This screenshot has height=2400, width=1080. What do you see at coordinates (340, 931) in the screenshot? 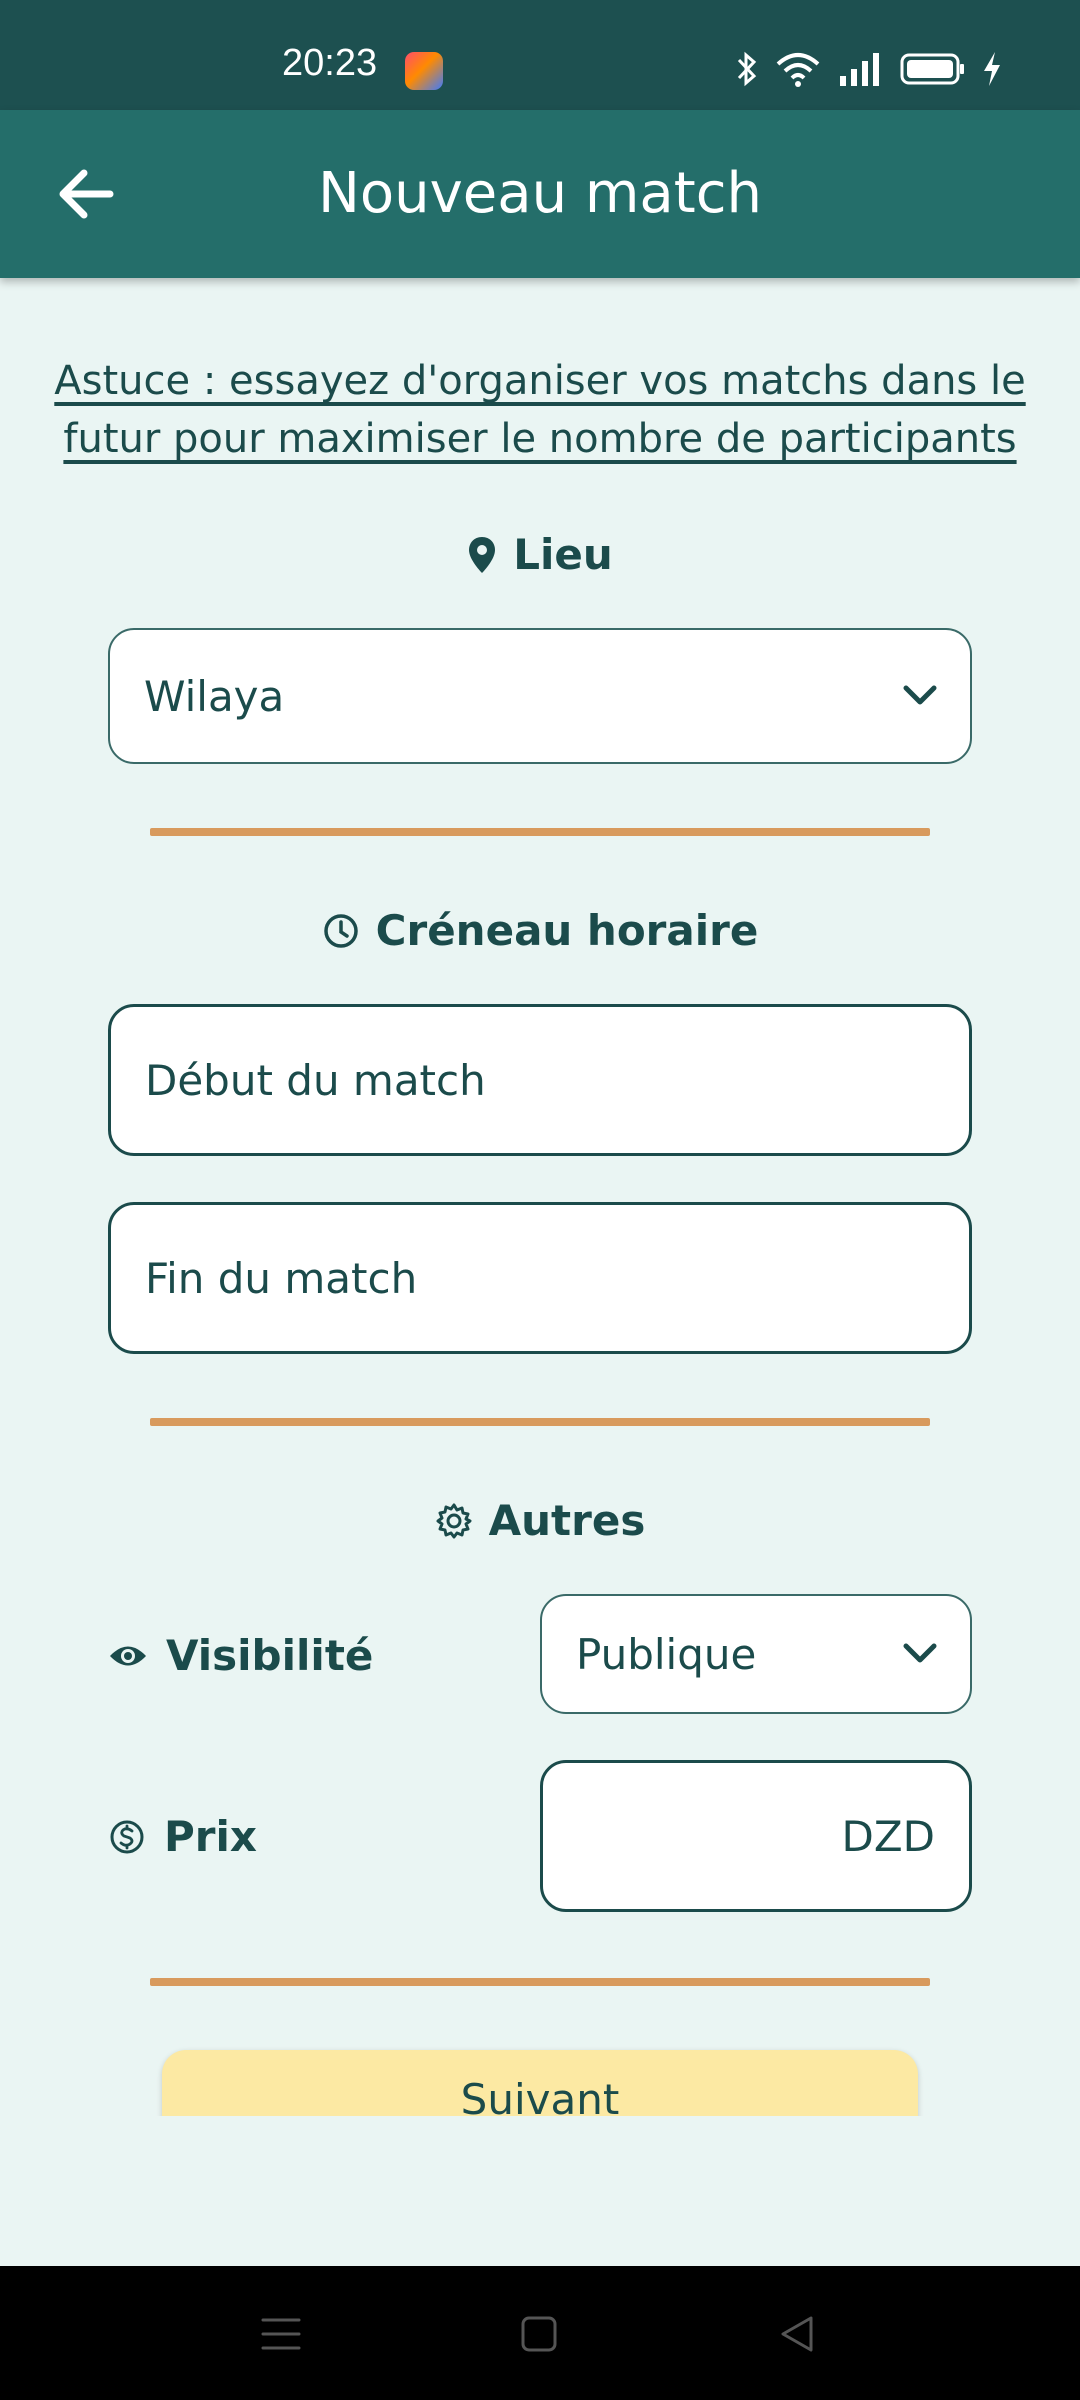
I see `clock-icon` at bounding box center [340, 931].